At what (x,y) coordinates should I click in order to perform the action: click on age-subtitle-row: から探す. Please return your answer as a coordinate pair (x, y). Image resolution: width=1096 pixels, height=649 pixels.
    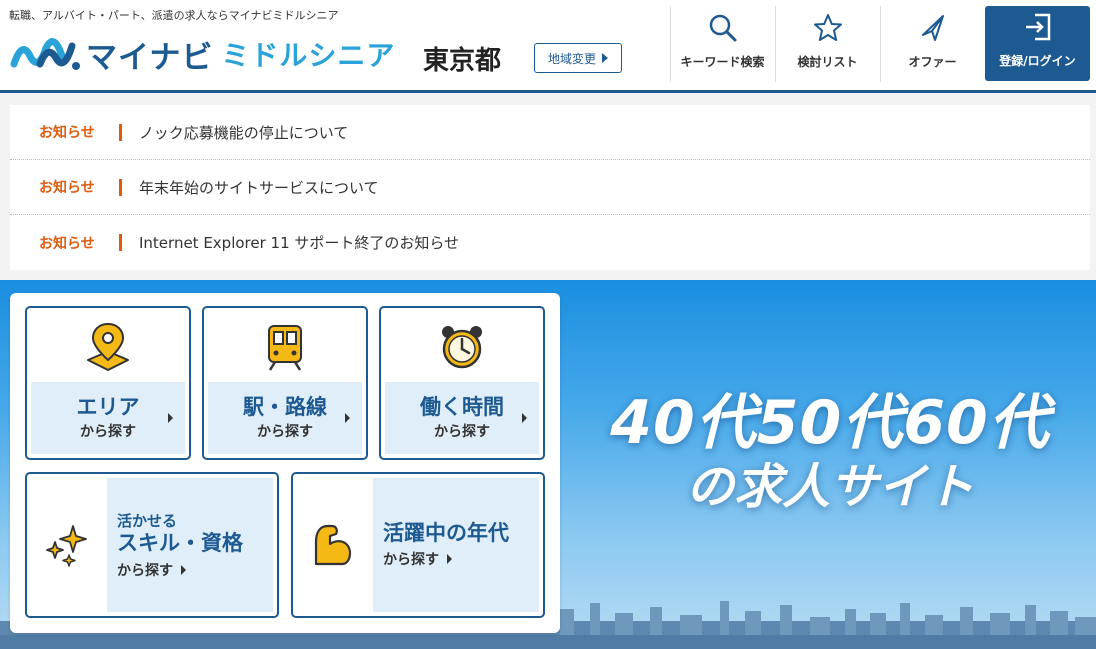
    Looking at the image, I should click on (461, 559).